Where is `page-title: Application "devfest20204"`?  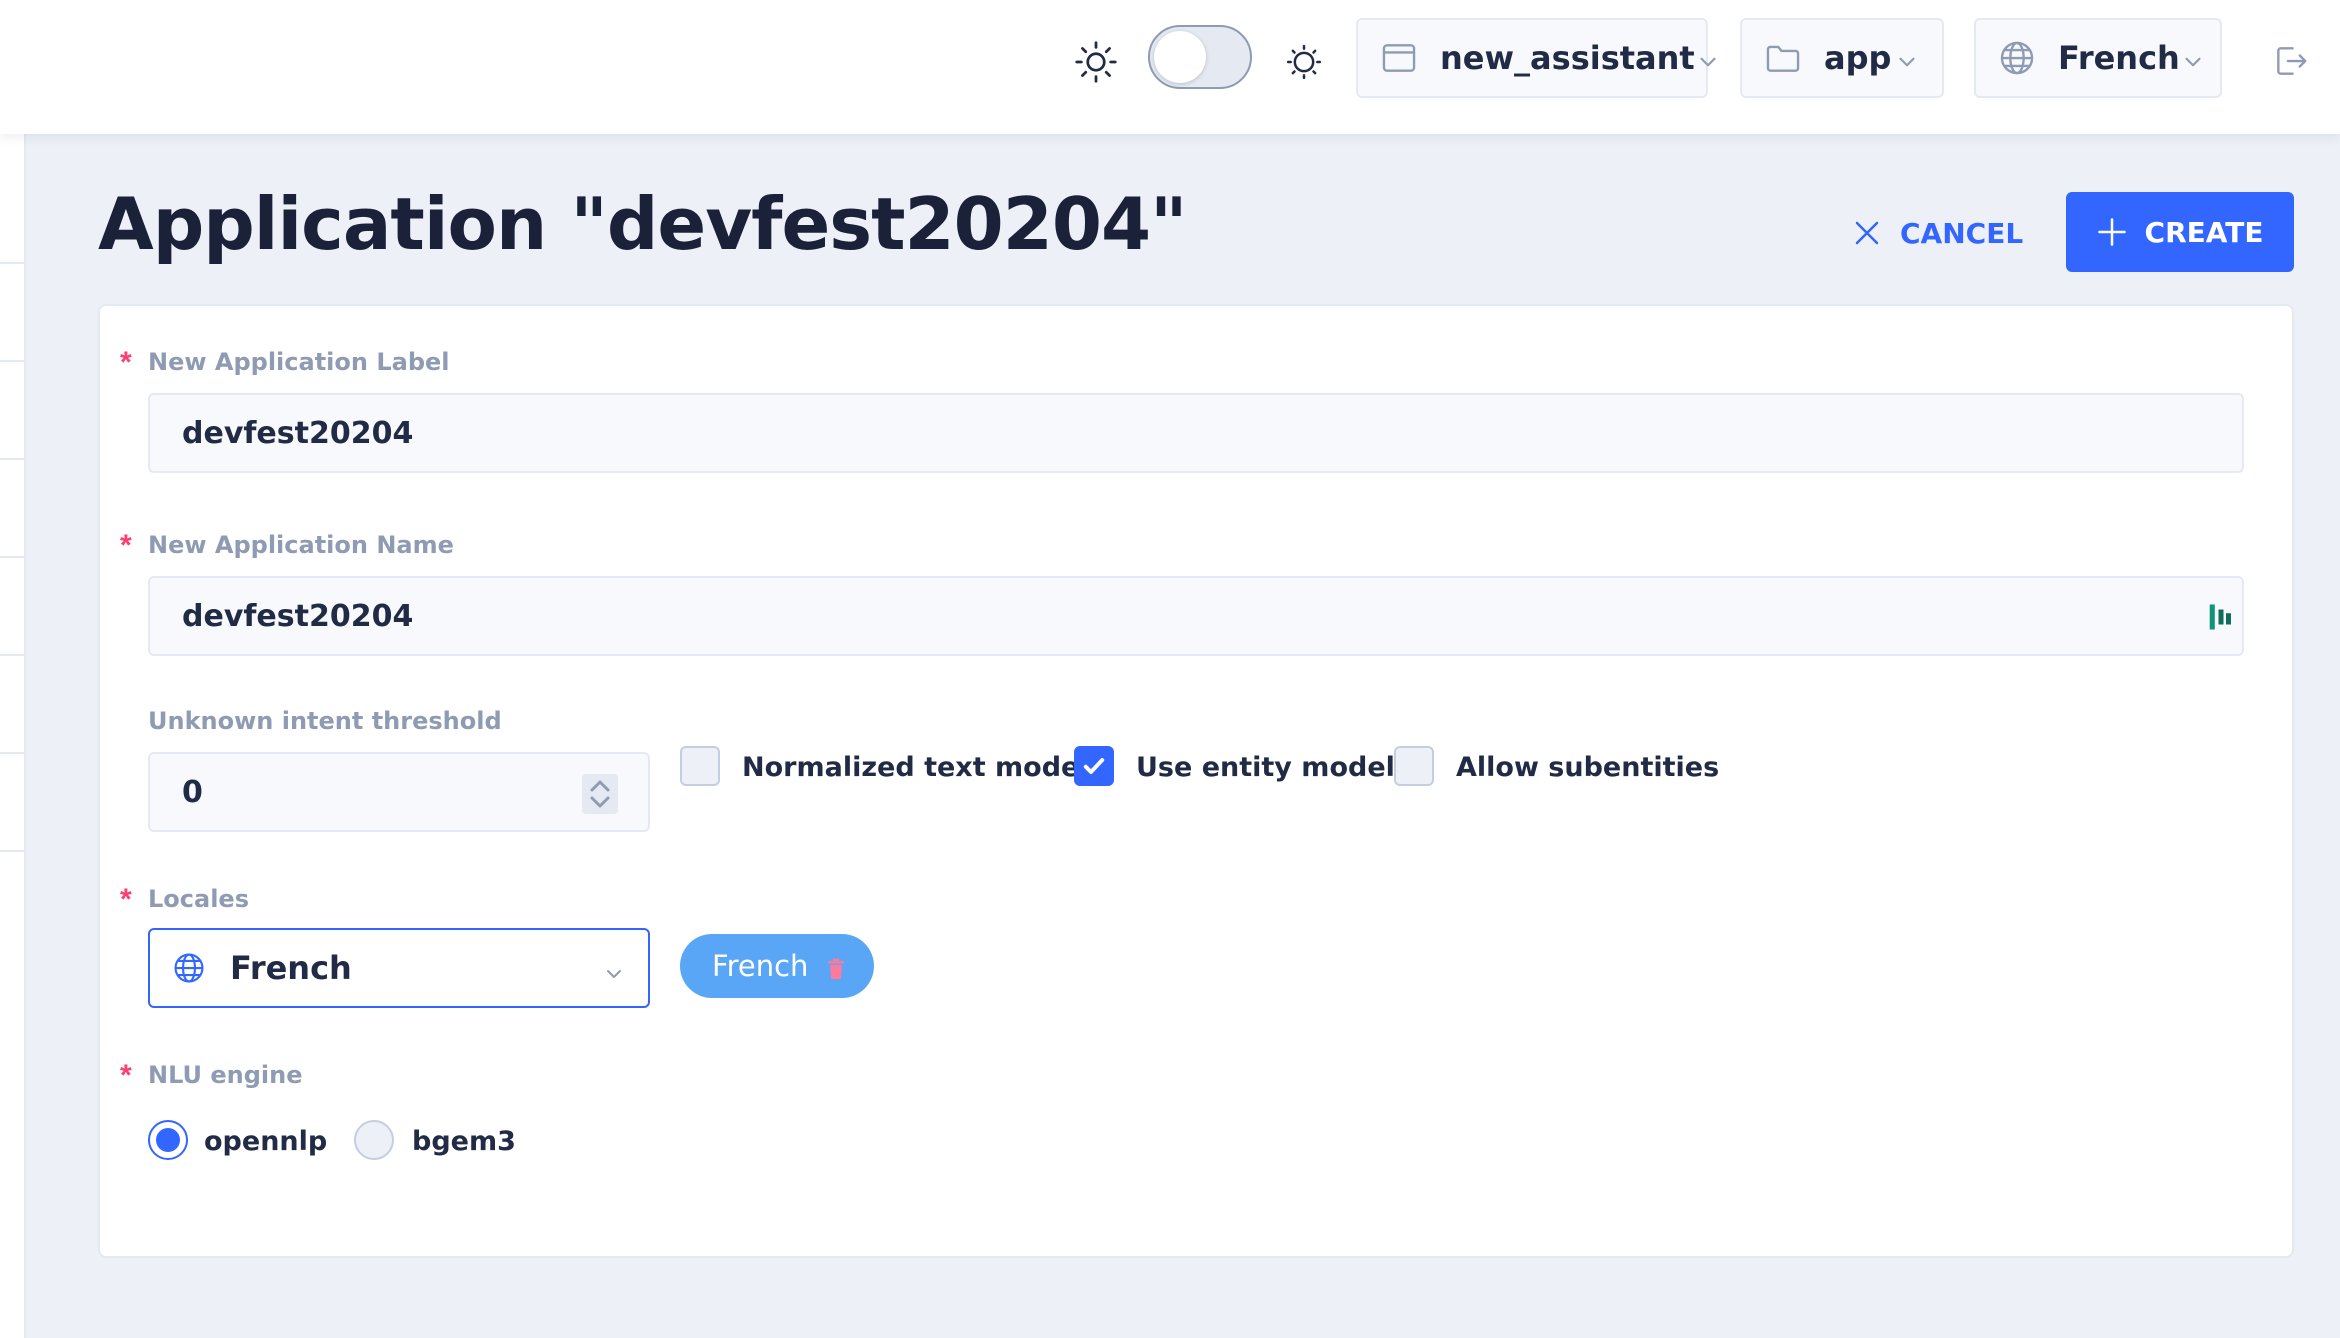
page-title: Application "devfest20204" is located at coordinates (643, 224).